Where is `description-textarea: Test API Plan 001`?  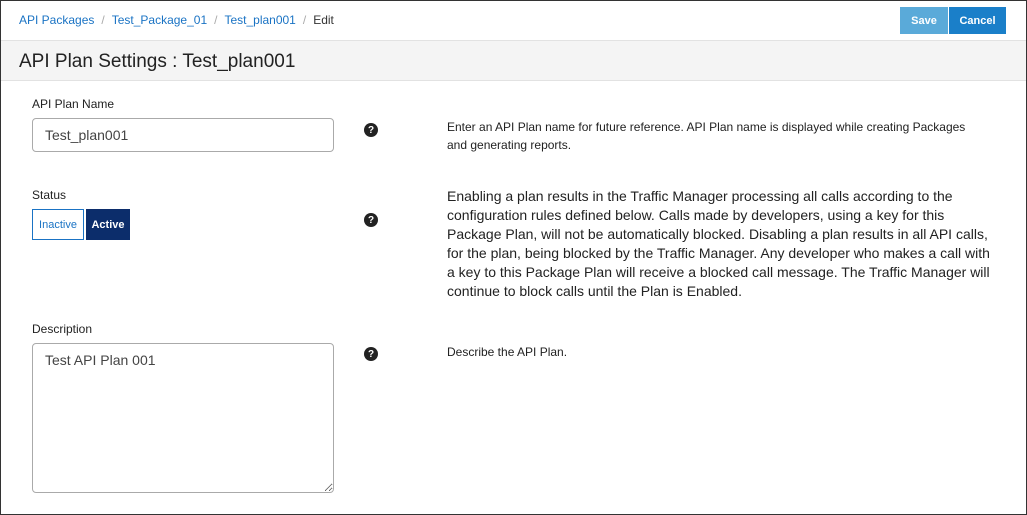 description-textarea: Test API Plan 001 is located at coordinates (183, 418).